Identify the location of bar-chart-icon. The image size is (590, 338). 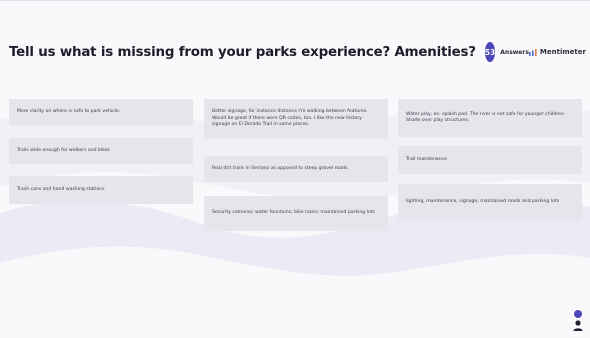
(532, 52).